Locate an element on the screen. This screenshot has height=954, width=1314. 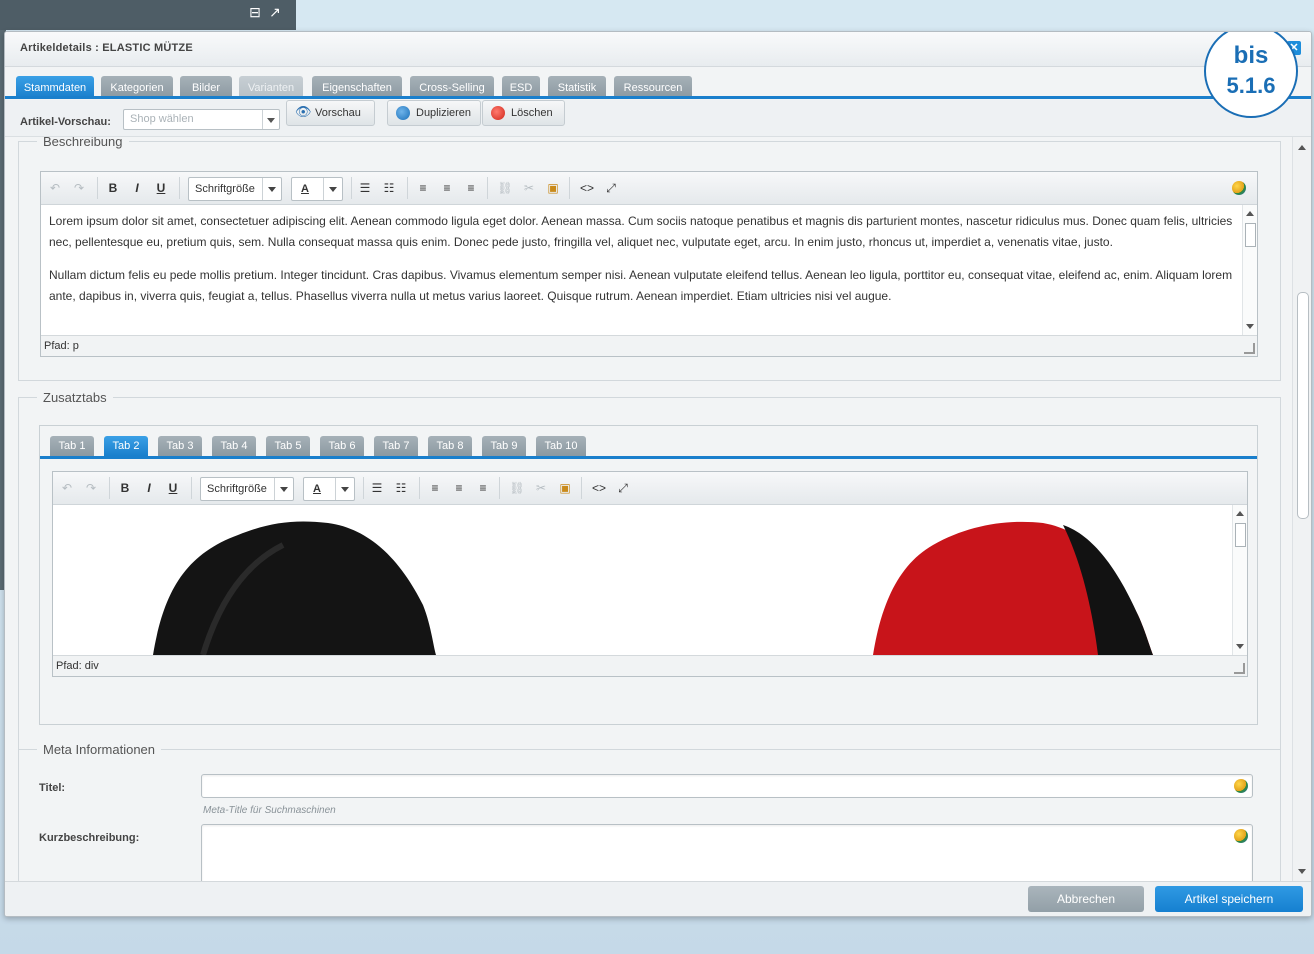
window-scrollbar is located at coordinates (1301, 509).